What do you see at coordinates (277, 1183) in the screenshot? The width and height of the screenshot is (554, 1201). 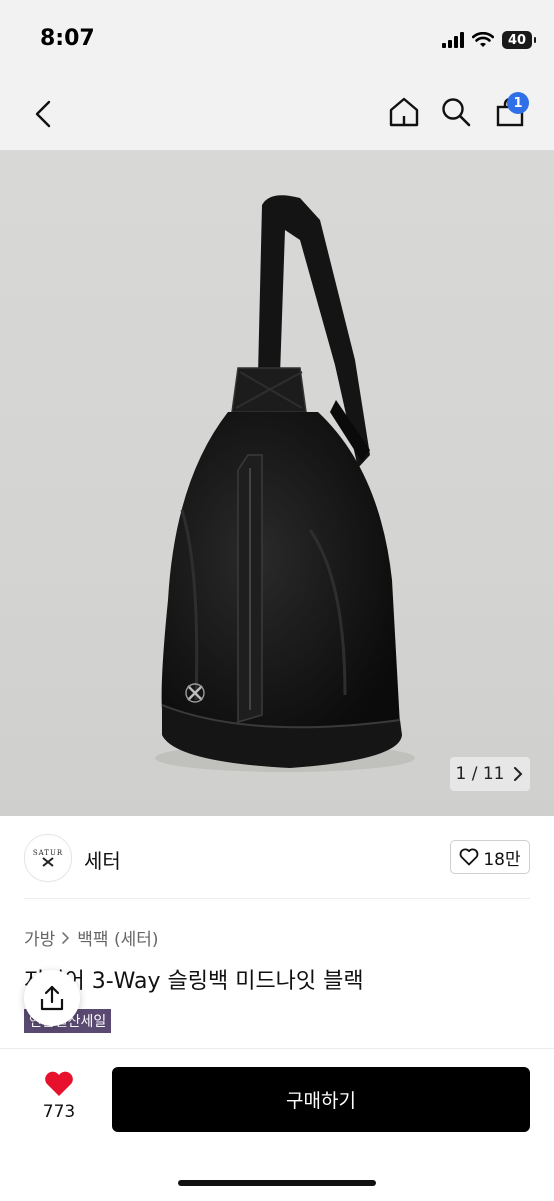 I see `home-indicator` at bounding box center [277, 1183].